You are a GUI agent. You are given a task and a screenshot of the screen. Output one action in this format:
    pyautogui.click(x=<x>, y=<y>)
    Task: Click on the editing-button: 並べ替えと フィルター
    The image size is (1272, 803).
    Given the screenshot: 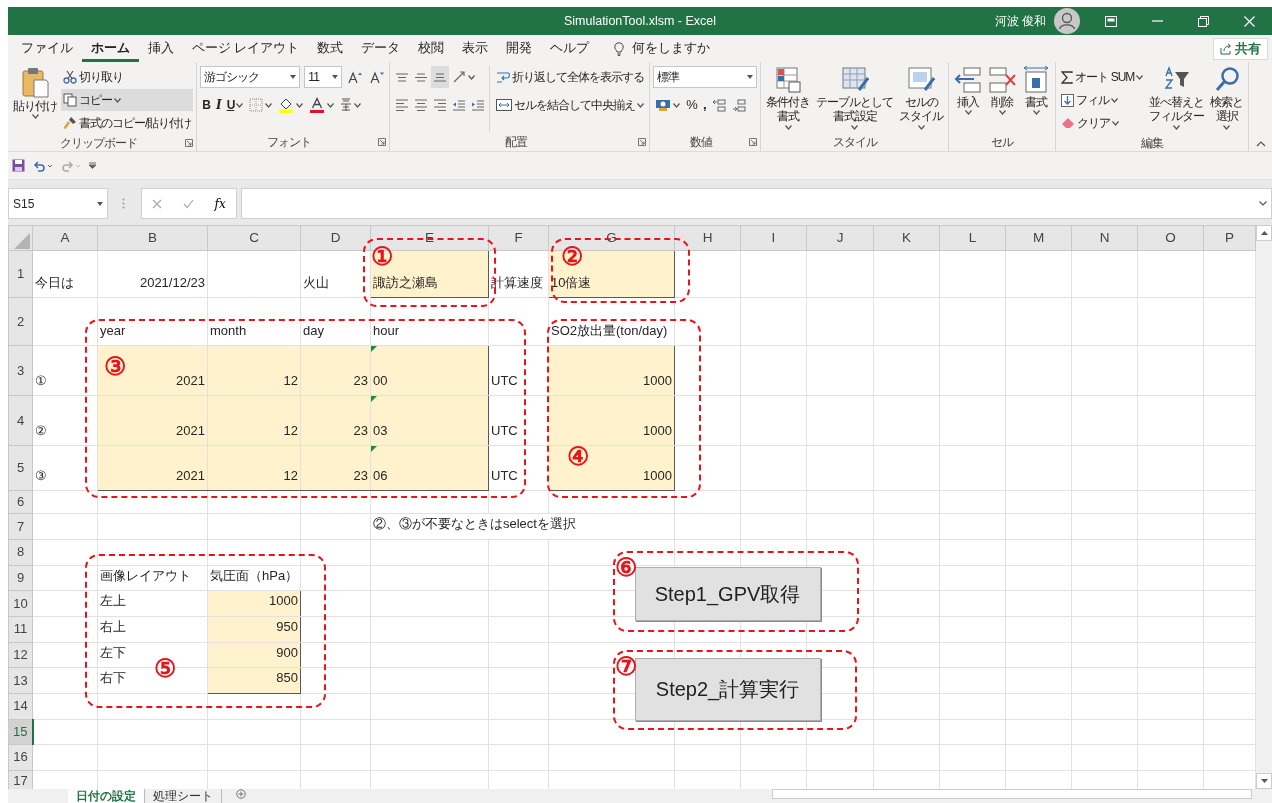 What is the action you would take?
    pyautogui.click(x=1177, y=100)
    